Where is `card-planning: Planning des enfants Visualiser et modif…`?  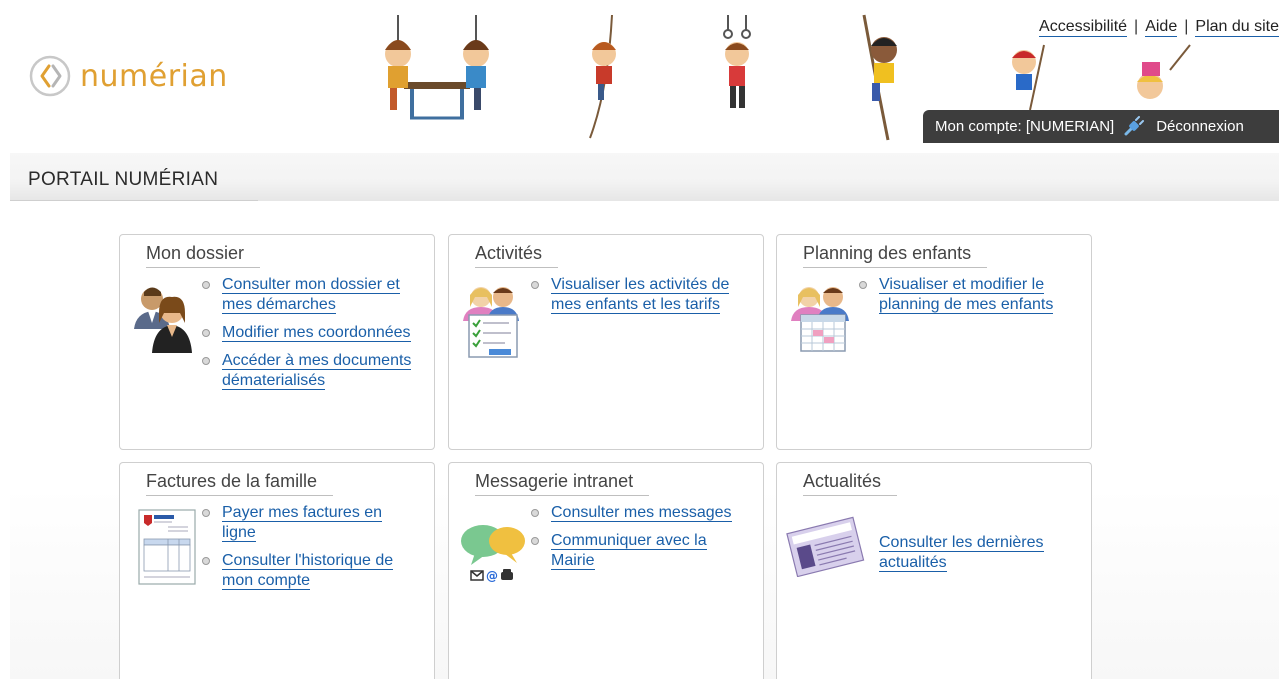
card-planning: Planning des enfants Visualiser et modif… is located at coordinates (934, 342).